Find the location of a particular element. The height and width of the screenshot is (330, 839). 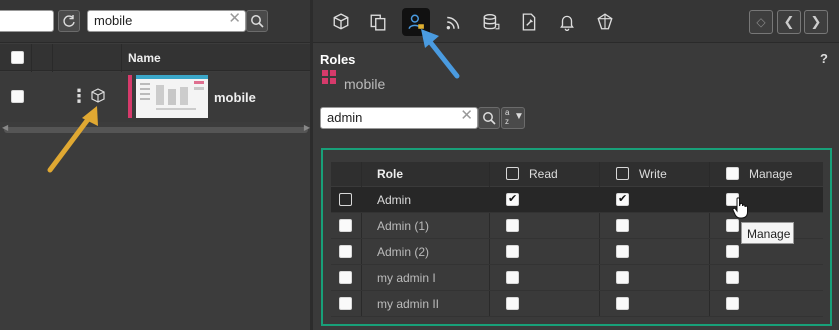

write-all-checkbox is located at coordinates (622, 173).